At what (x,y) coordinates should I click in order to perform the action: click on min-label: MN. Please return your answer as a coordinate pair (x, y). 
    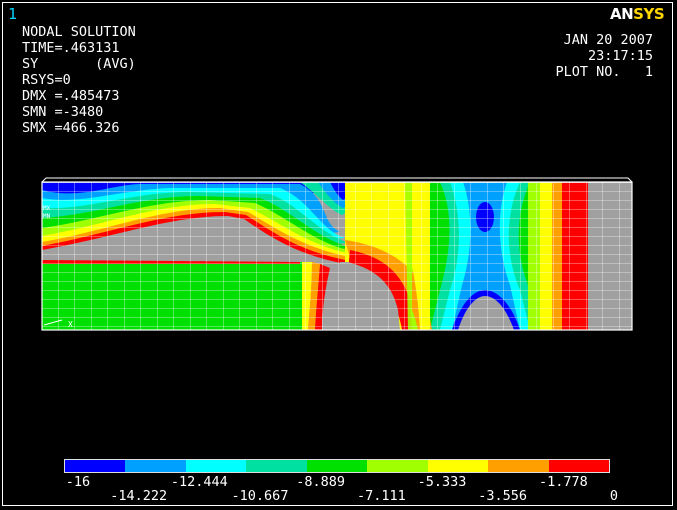
    Looking at the image, I should click on (47, 216).